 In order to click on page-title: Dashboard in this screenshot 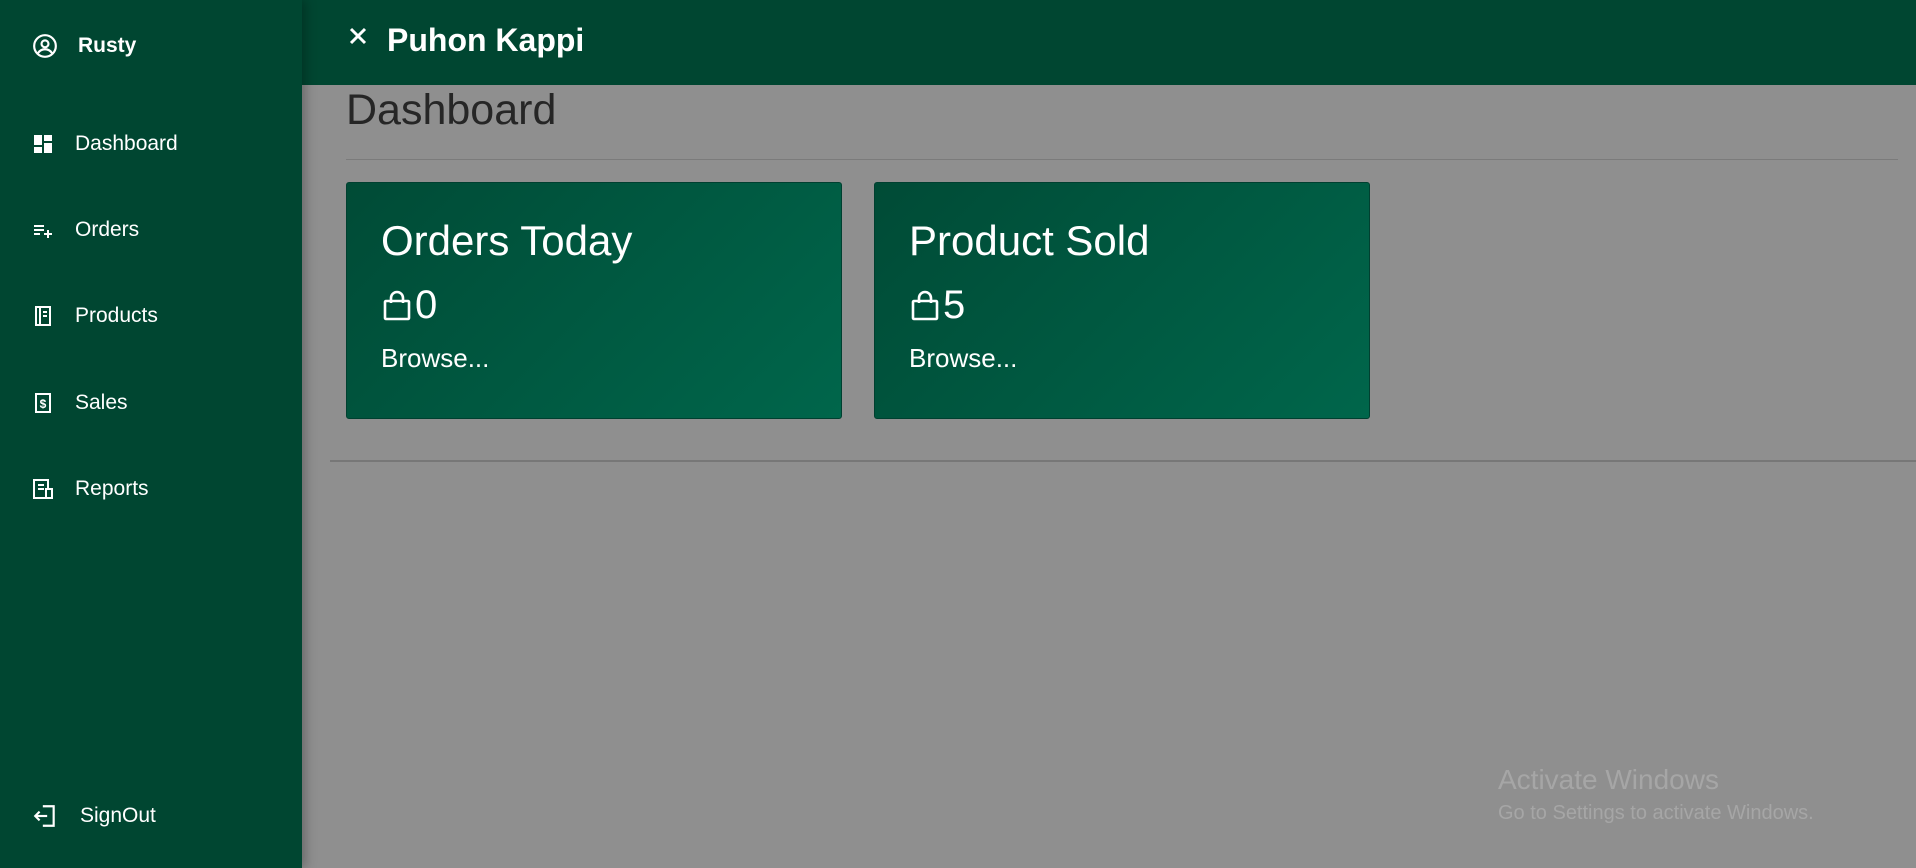, I will do `click(451, 110)`.